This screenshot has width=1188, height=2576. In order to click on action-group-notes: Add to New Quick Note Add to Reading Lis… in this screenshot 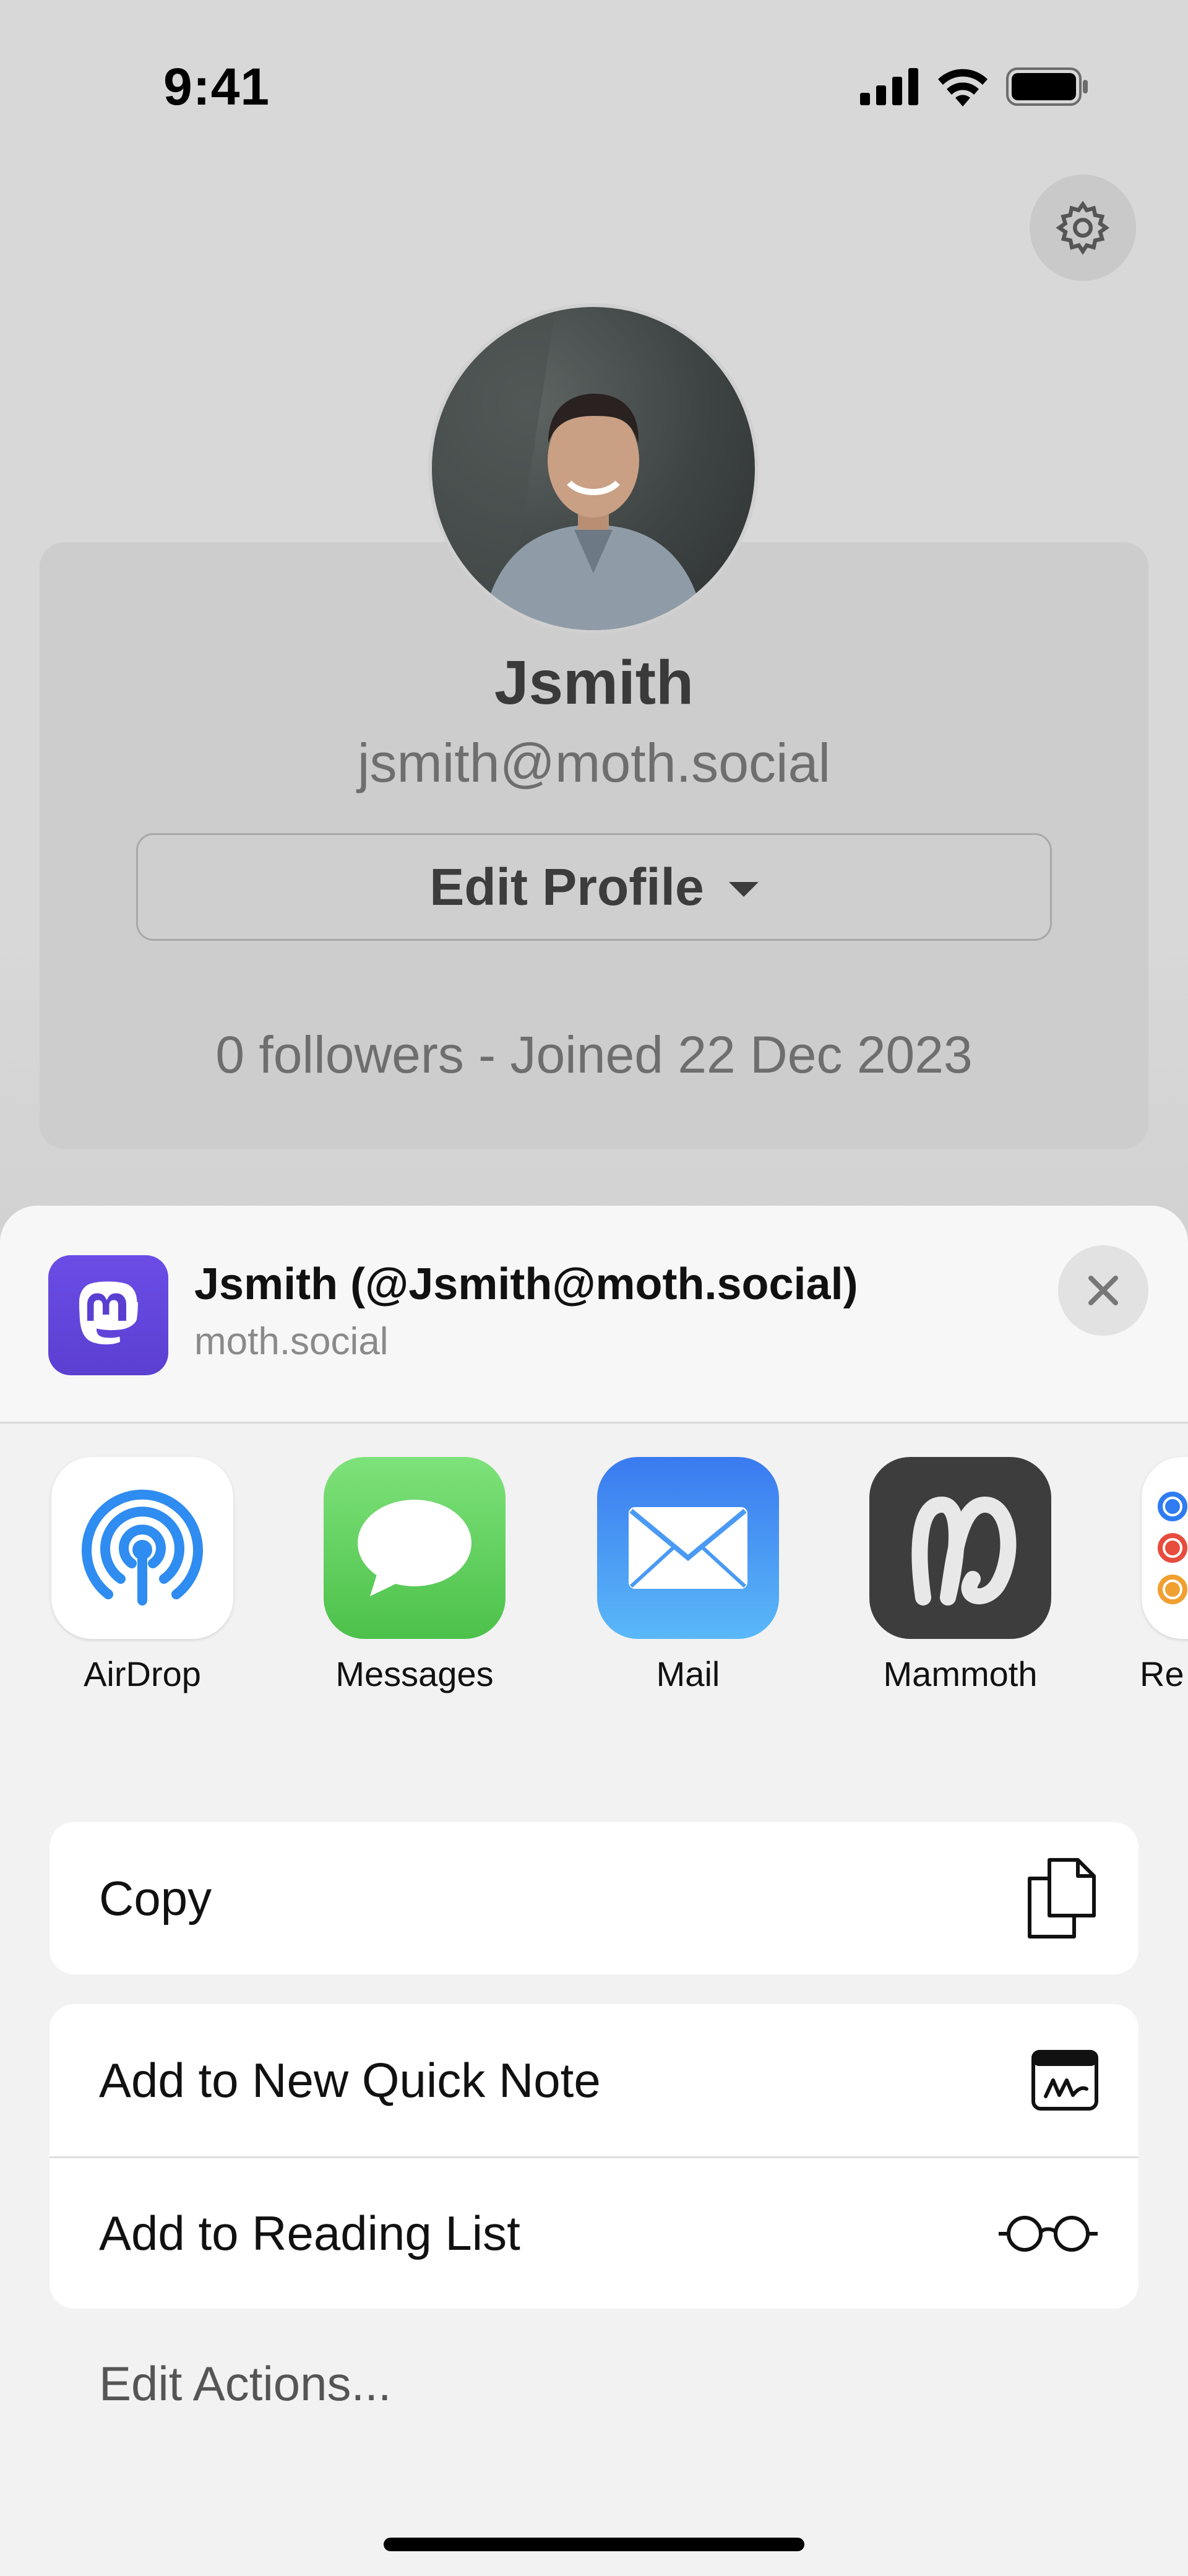, I will do `click(594, 2156)`.